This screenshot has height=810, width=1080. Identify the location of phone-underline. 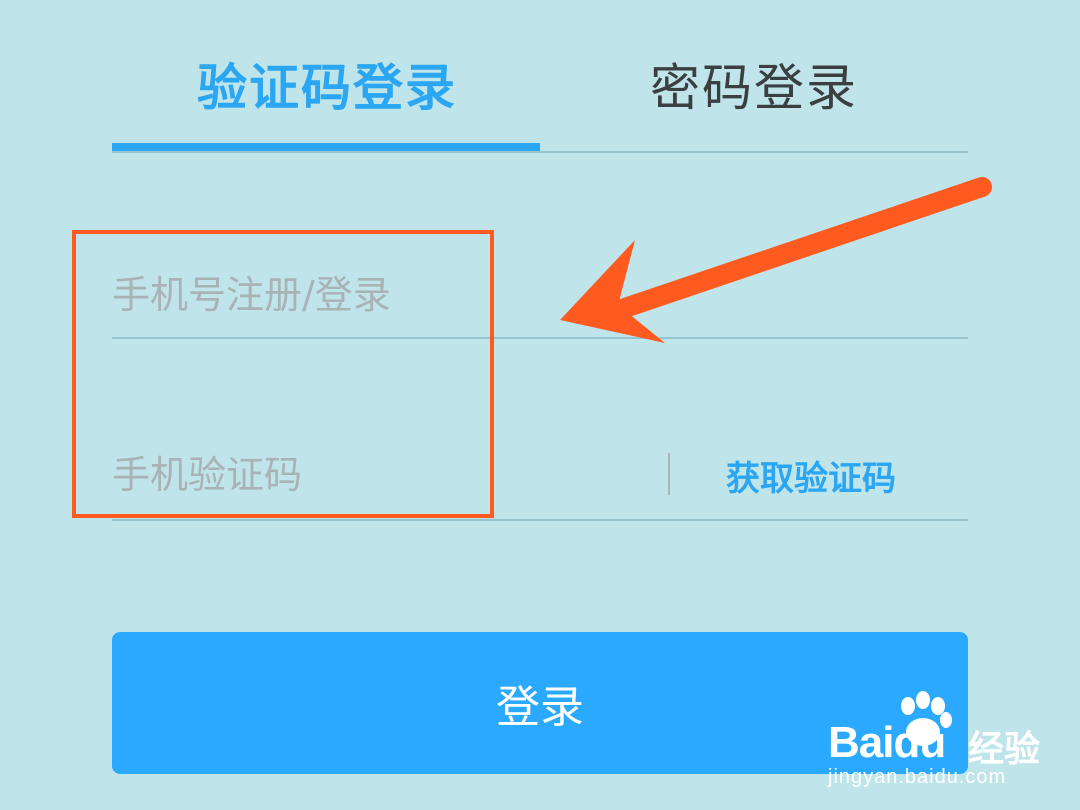
(540, 338).